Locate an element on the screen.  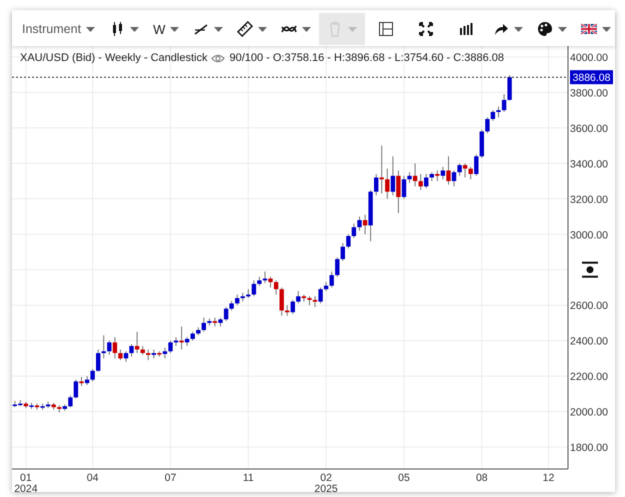
drag-handle-icon is located at coordinates (590, 270).